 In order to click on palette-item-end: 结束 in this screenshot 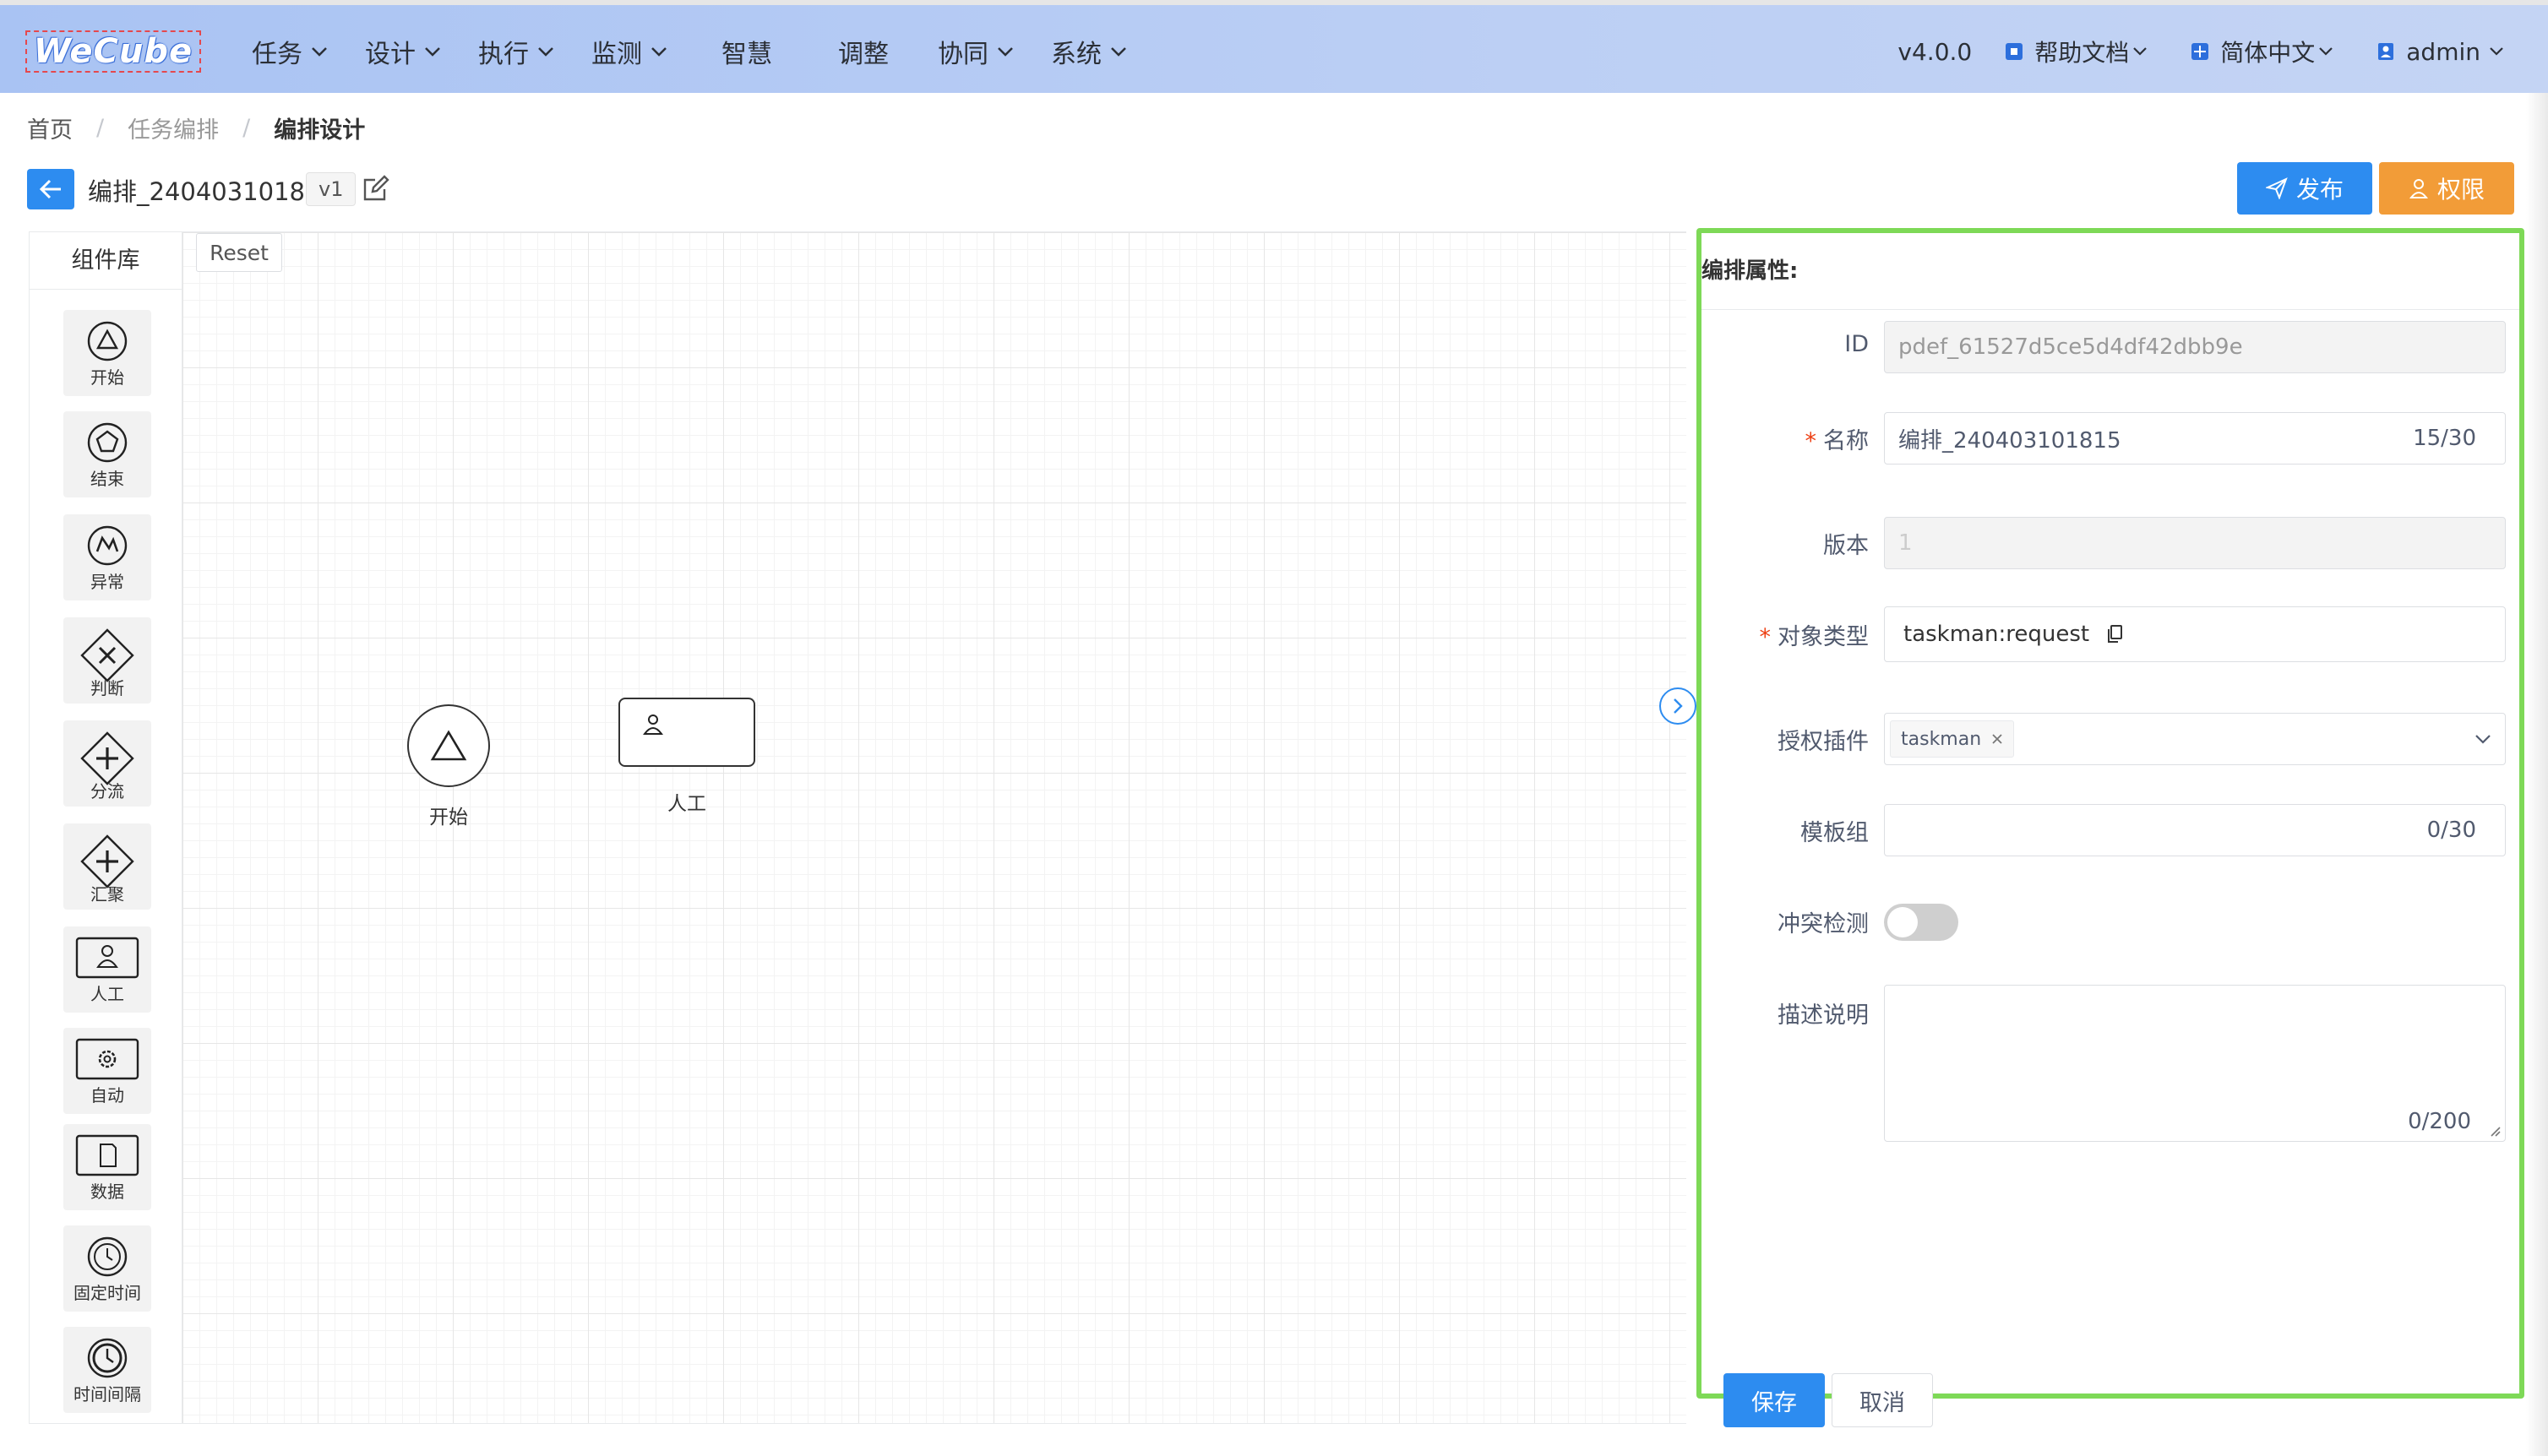, I will do `click(107, 454)`.